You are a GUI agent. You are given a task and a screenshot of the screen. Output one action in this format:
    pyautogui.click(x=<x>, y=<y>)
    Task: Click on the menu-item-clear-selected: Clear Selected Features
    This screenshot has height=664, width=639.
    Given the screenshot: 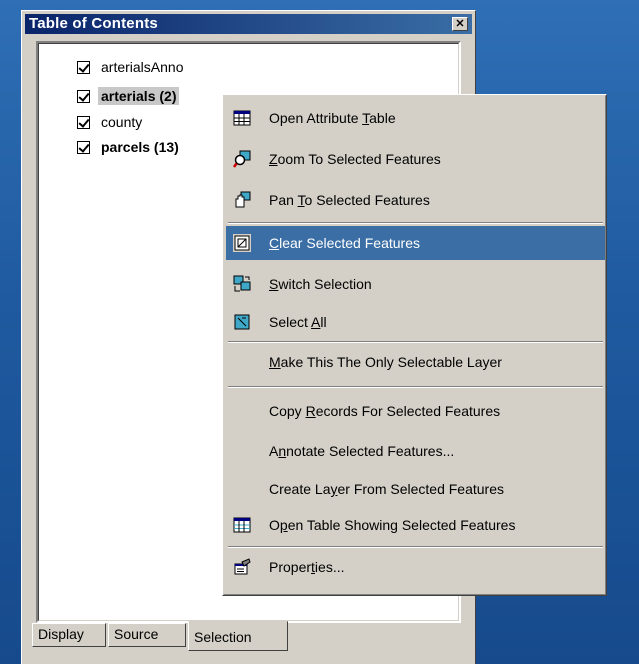 What is the action you would take?
    pyautogui.click(x=415, y=243)
    